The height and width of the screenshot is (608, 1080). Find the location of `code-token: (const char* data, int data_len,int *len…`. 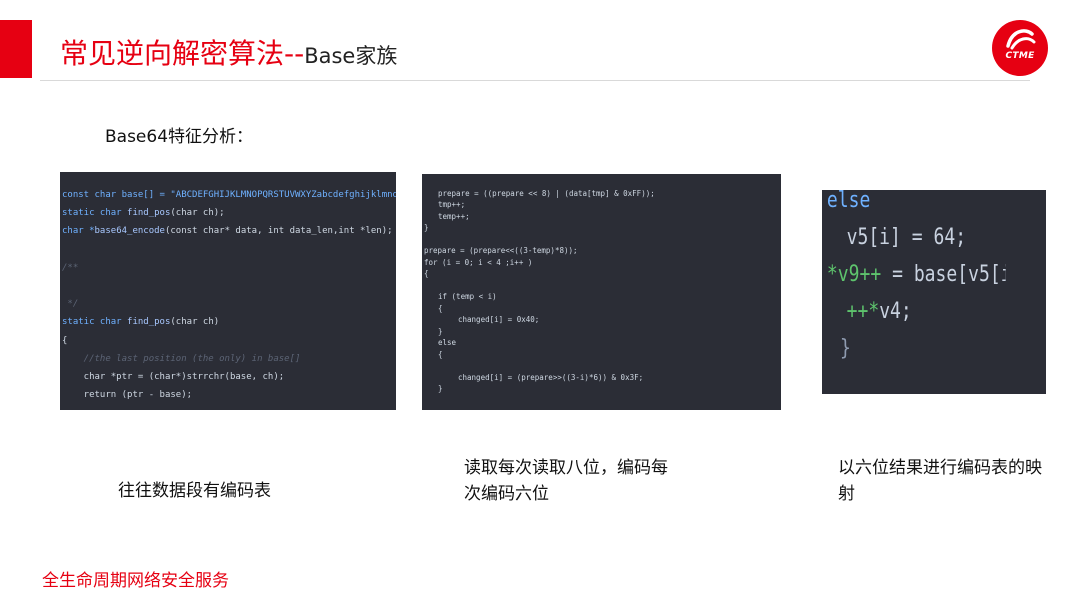

code-token: (const char* data, int data_len,int *len… is located at coordinates (278, 231).